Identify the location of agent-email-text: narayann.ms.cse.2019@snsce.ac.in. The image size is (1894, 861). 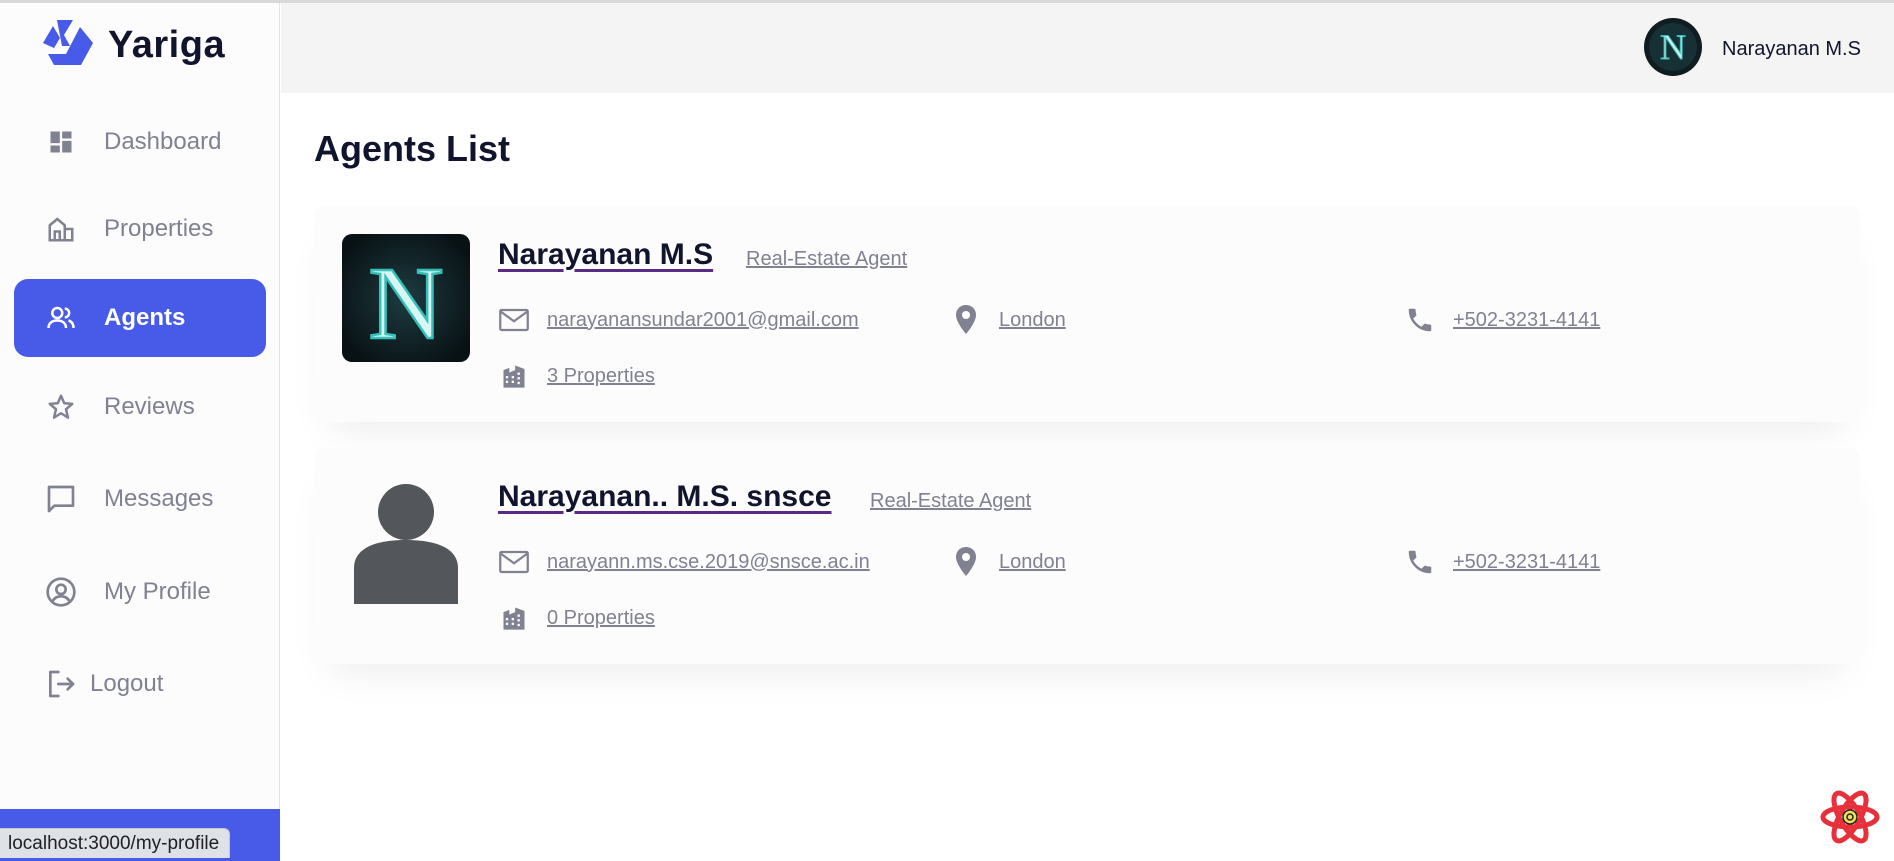
(708, 562).